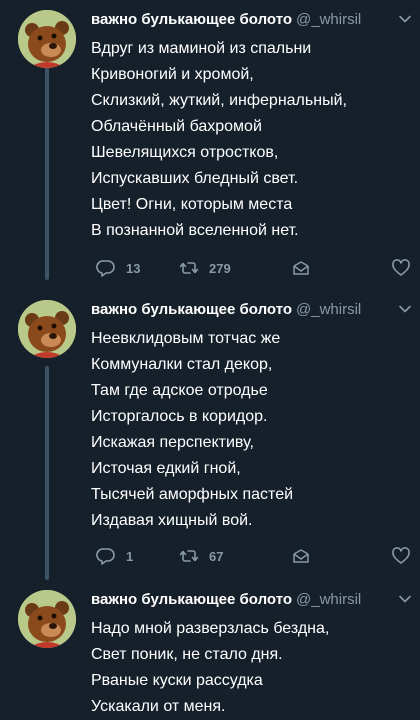 The width and height of the screenshot is (420, 720). I want to click on reply-count: 1, so click(130, 556).